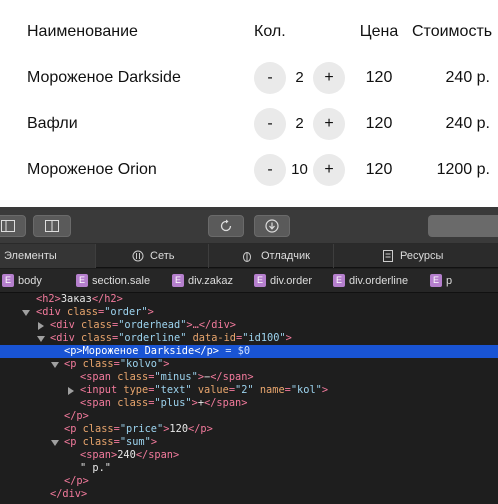  I want to click on item-name: Вафли, so click(52, 123).